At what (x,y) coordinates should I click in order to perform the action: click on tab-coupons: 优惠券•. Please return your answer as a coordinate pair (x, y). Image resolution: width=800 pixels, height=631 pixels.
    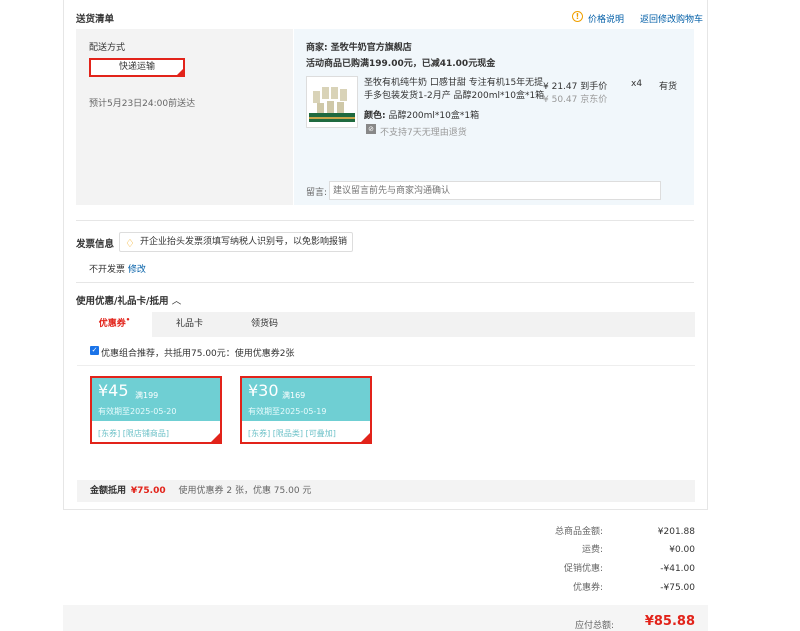
    Looking at the image, I should click on (114, 324).